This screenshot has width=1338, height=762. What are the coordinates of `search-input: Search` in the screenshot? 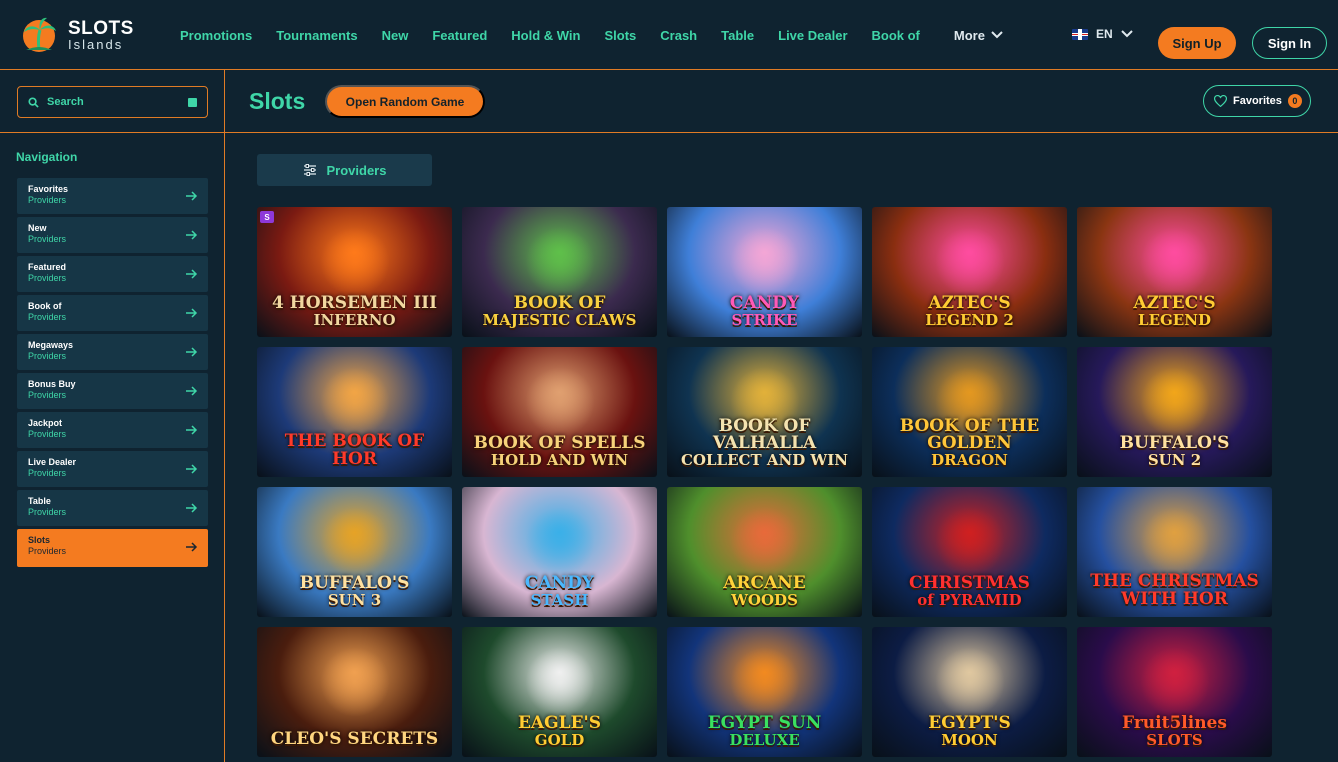 It's located at (112, 102).